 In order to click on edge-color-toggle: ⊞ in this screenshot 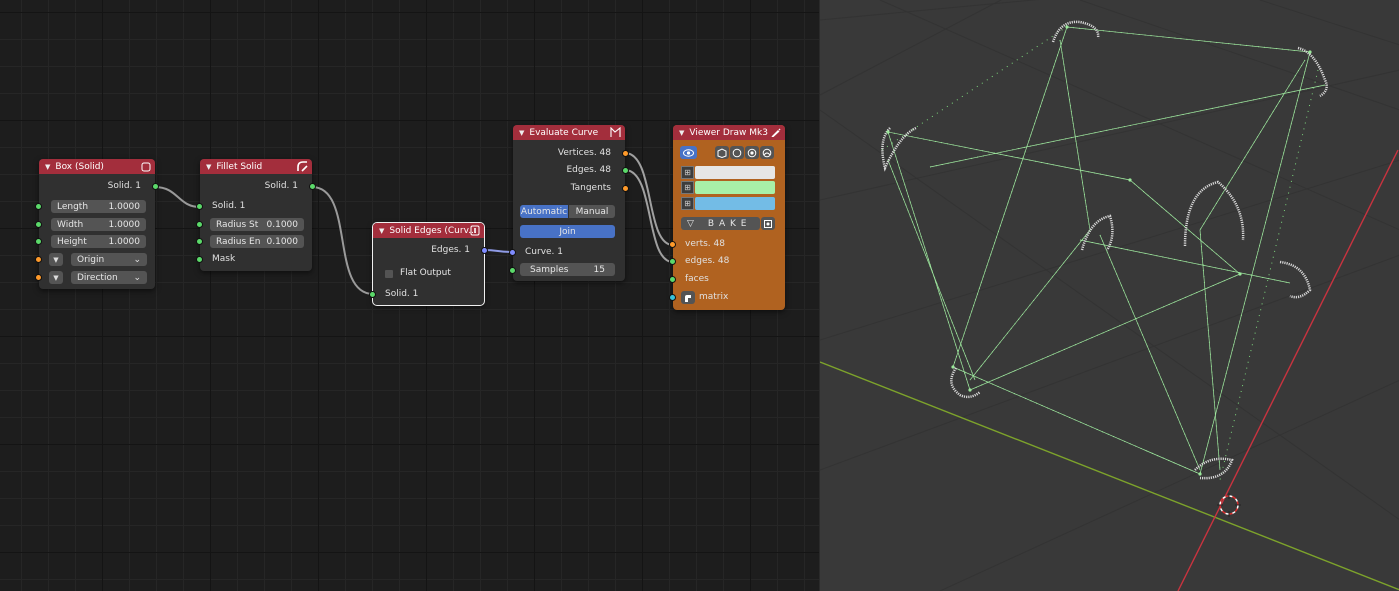, I will do `click(687, 187)`.